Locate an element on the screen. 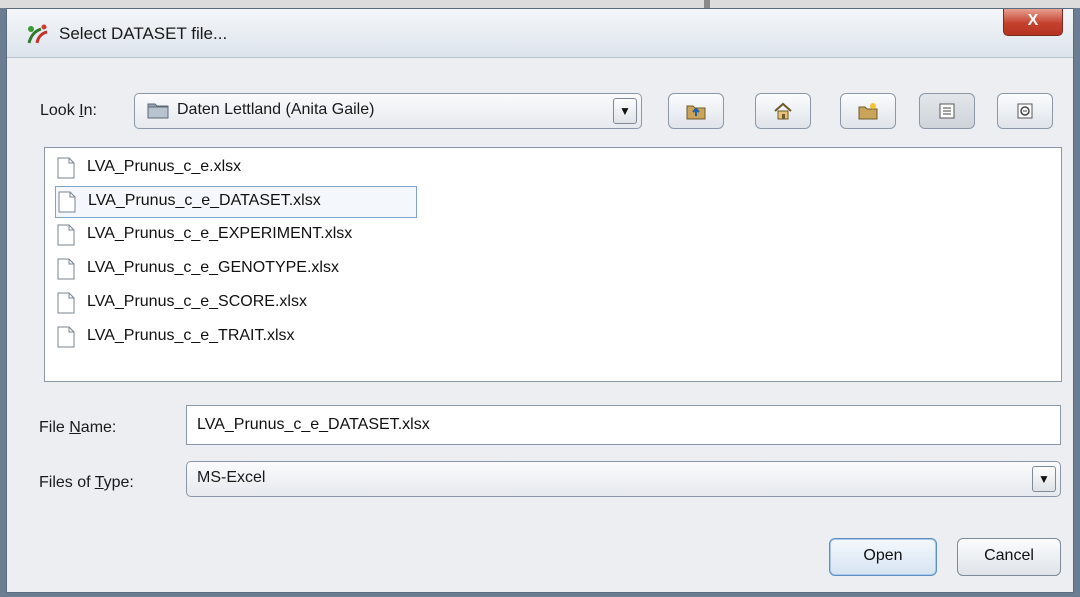 This screenshot has height=597, width=1080. file-name-label: File Name: is located at coordinates (78, 427).